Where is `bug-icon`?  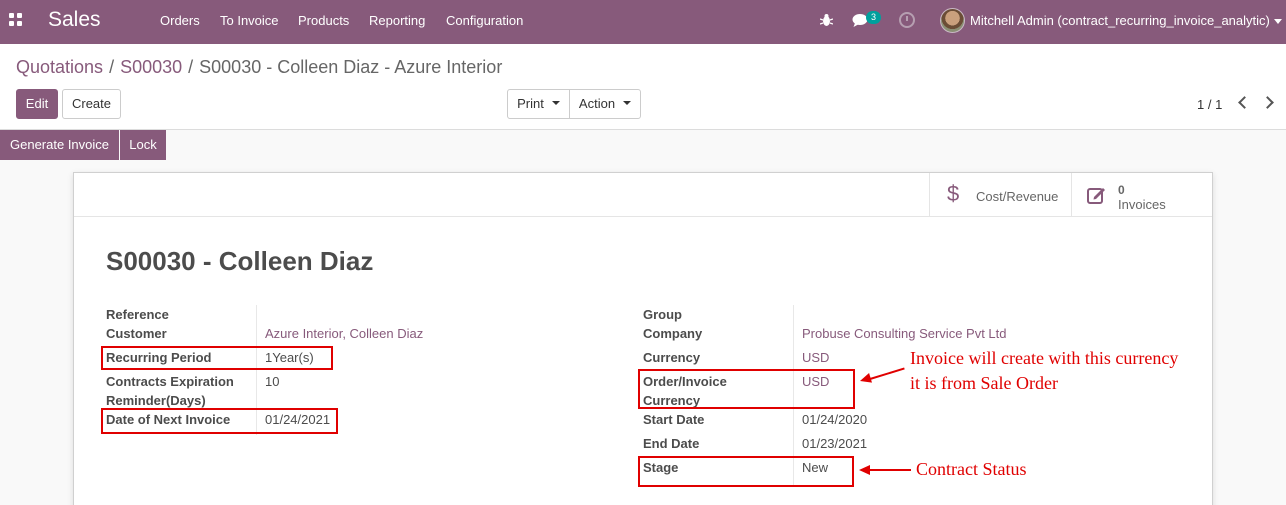
bug-icon is located at coordinates (826, 20).